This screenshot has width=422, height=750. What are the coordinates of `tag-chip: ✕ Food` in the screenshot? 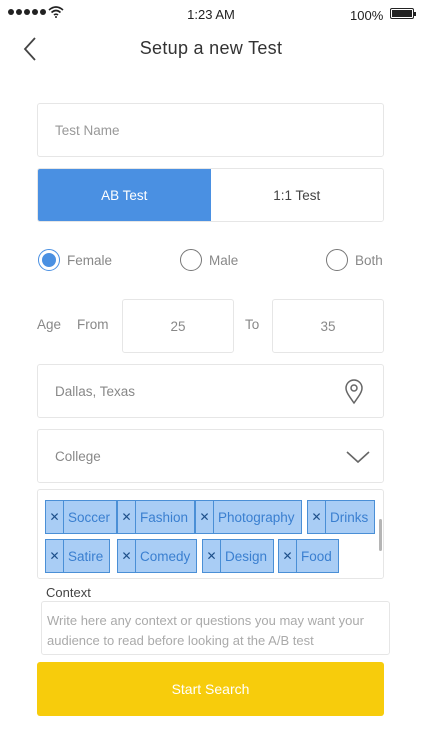 It's located at (308, 556).